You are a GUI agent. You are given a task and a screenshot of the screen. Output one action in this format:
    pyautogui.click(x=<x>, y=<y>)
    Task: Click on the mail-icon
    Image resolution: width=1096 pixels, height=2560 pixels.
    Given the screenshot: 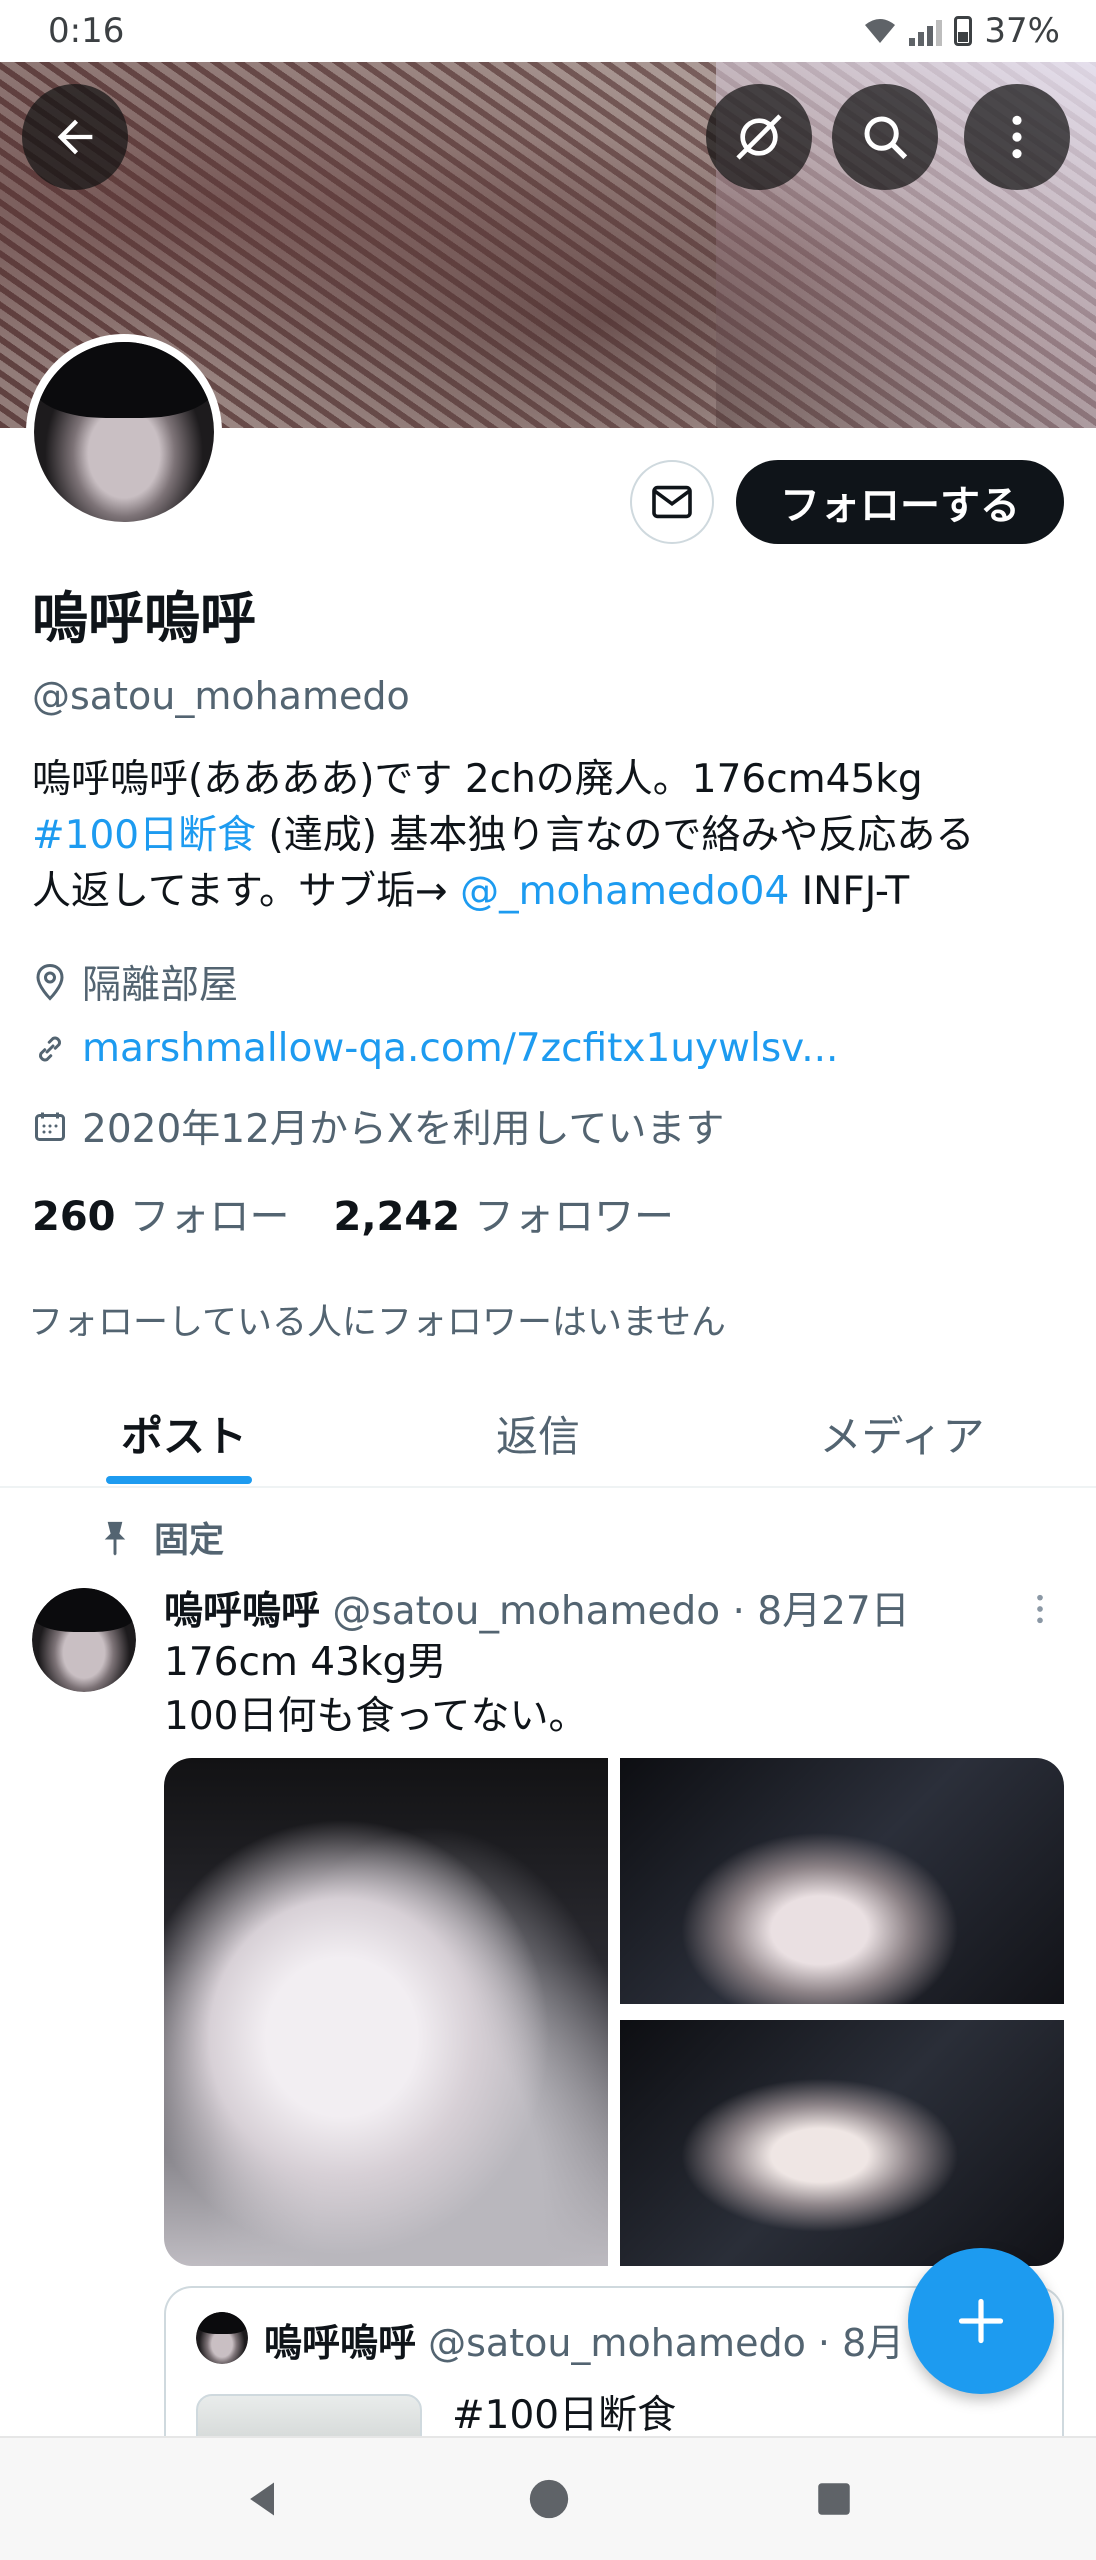 What is the action you would take?
    pyautogui.click(x=672, y=502)
    